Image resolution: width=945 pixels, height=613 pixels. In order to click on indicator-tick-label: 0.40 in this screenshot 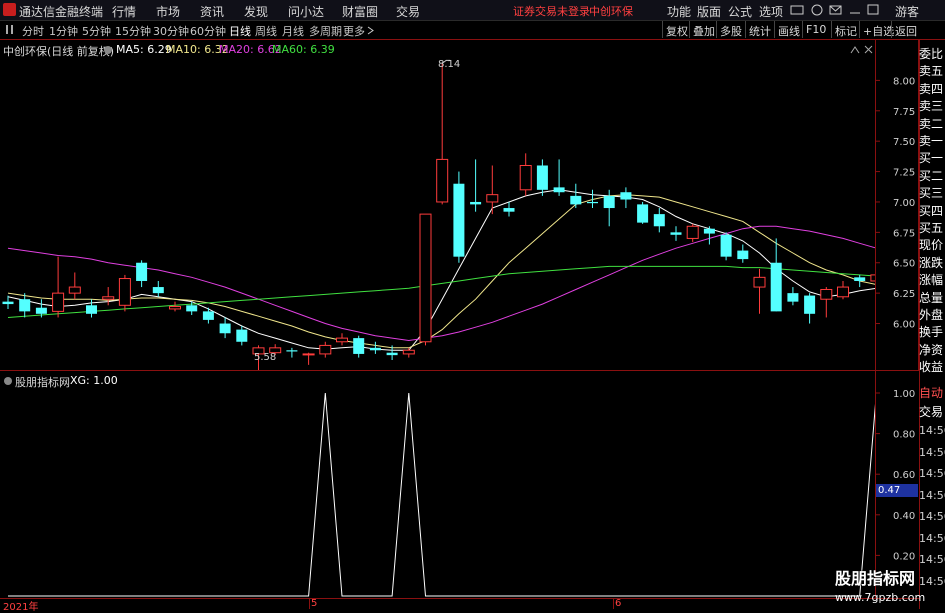, I will do `click(904, 516)`.